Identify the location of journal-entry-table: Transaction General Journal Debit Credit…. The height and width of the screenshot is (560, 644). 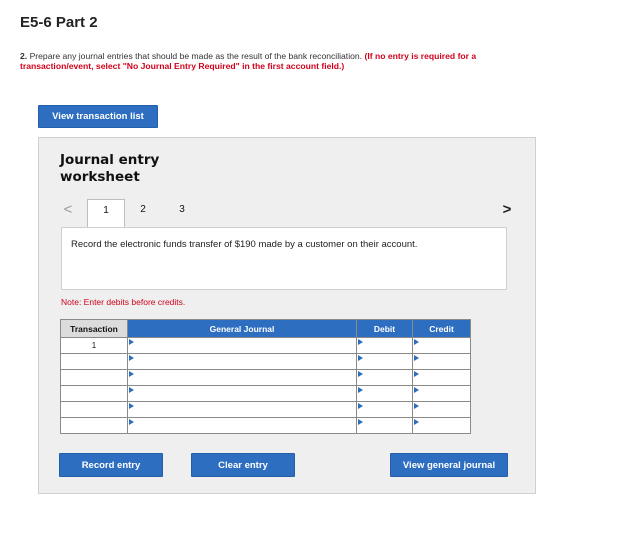
(265, 376).